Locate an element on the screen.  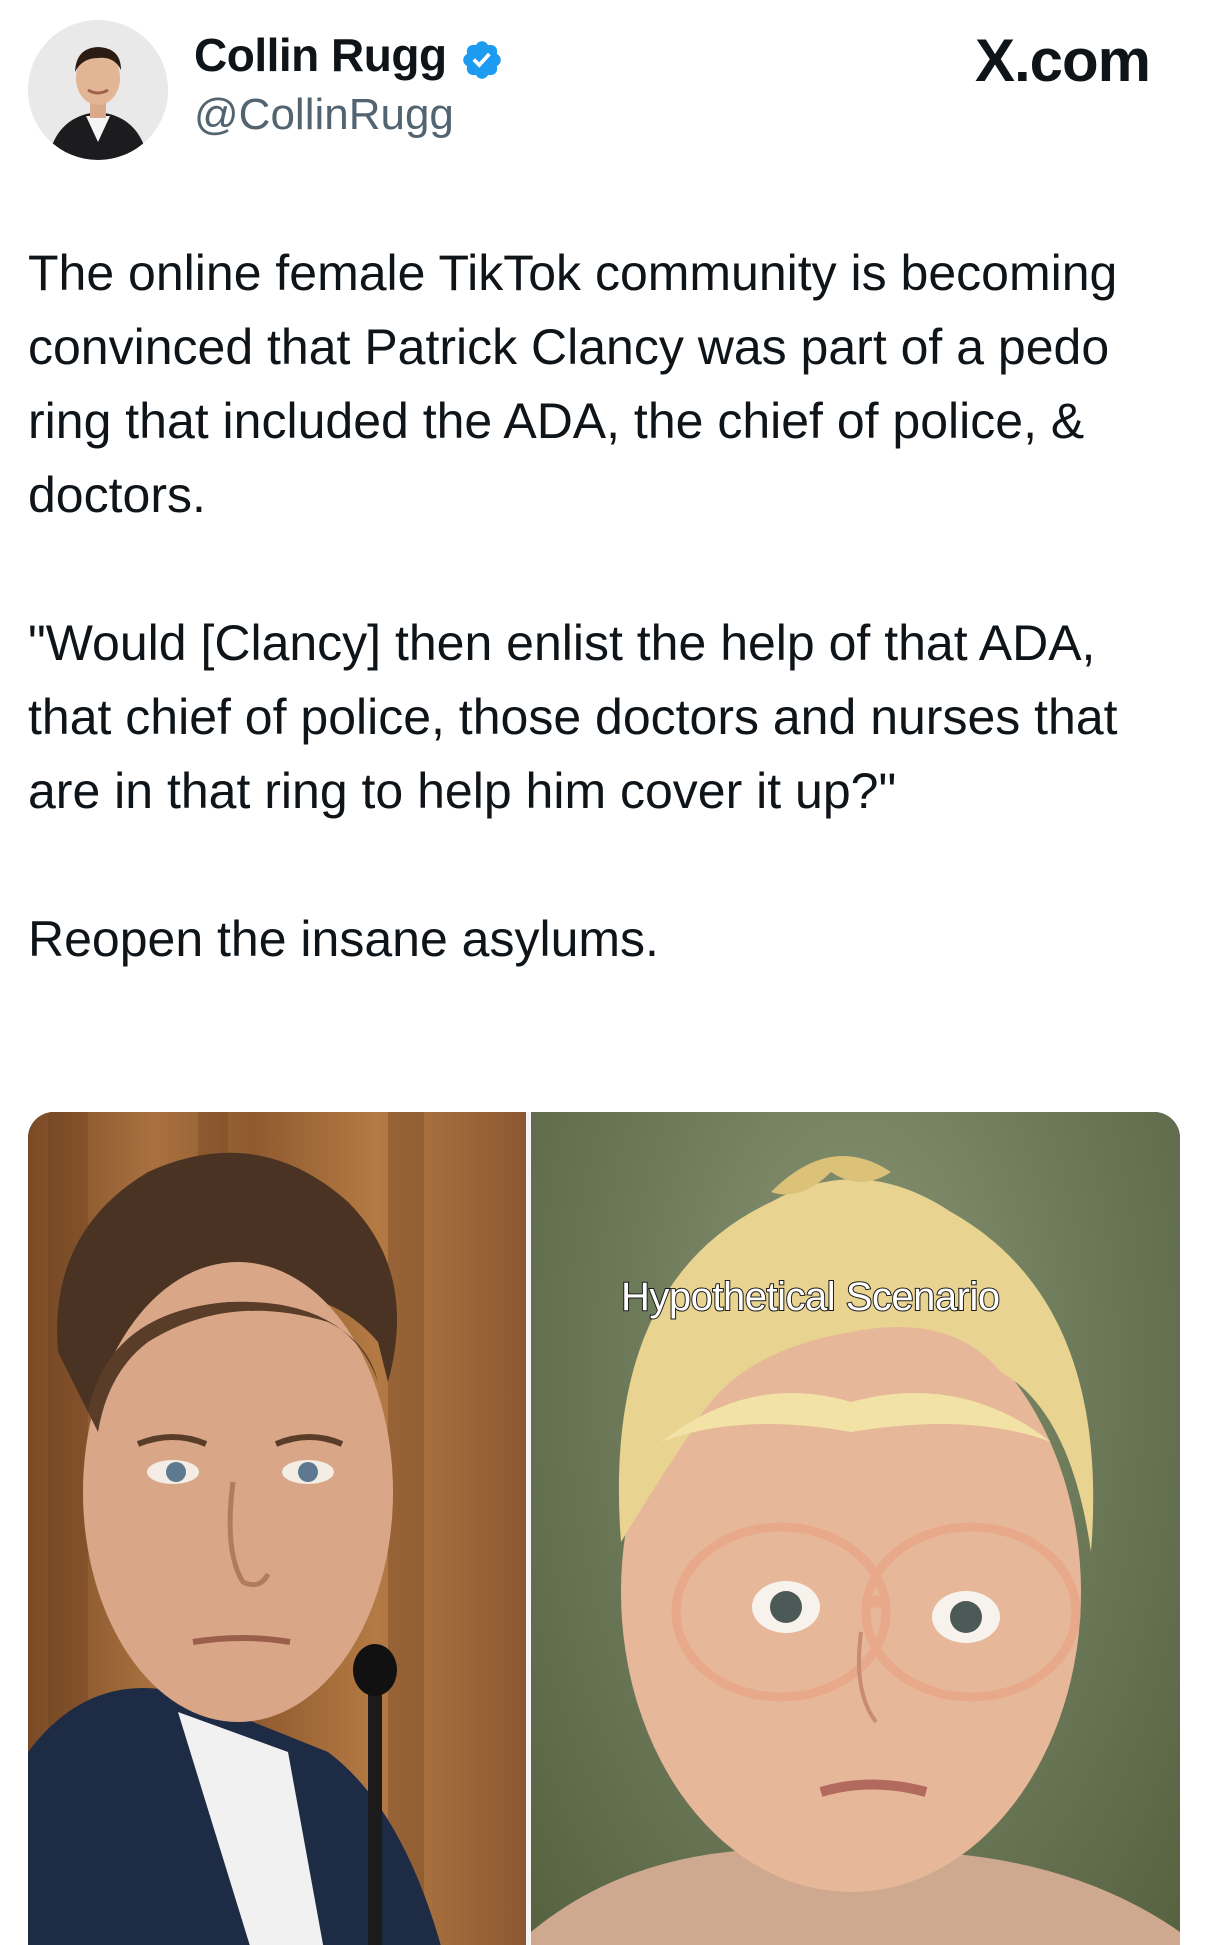
avatar-photo is located at coordinates (98, 90).